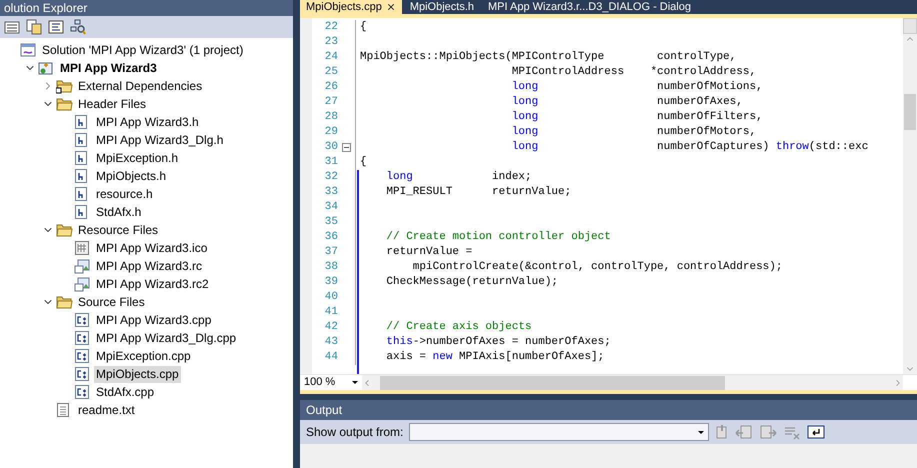  Describe the element at coordinates (125, 392) in the screenshot. I see `tree-item: StdAfx.cpp` at that location.